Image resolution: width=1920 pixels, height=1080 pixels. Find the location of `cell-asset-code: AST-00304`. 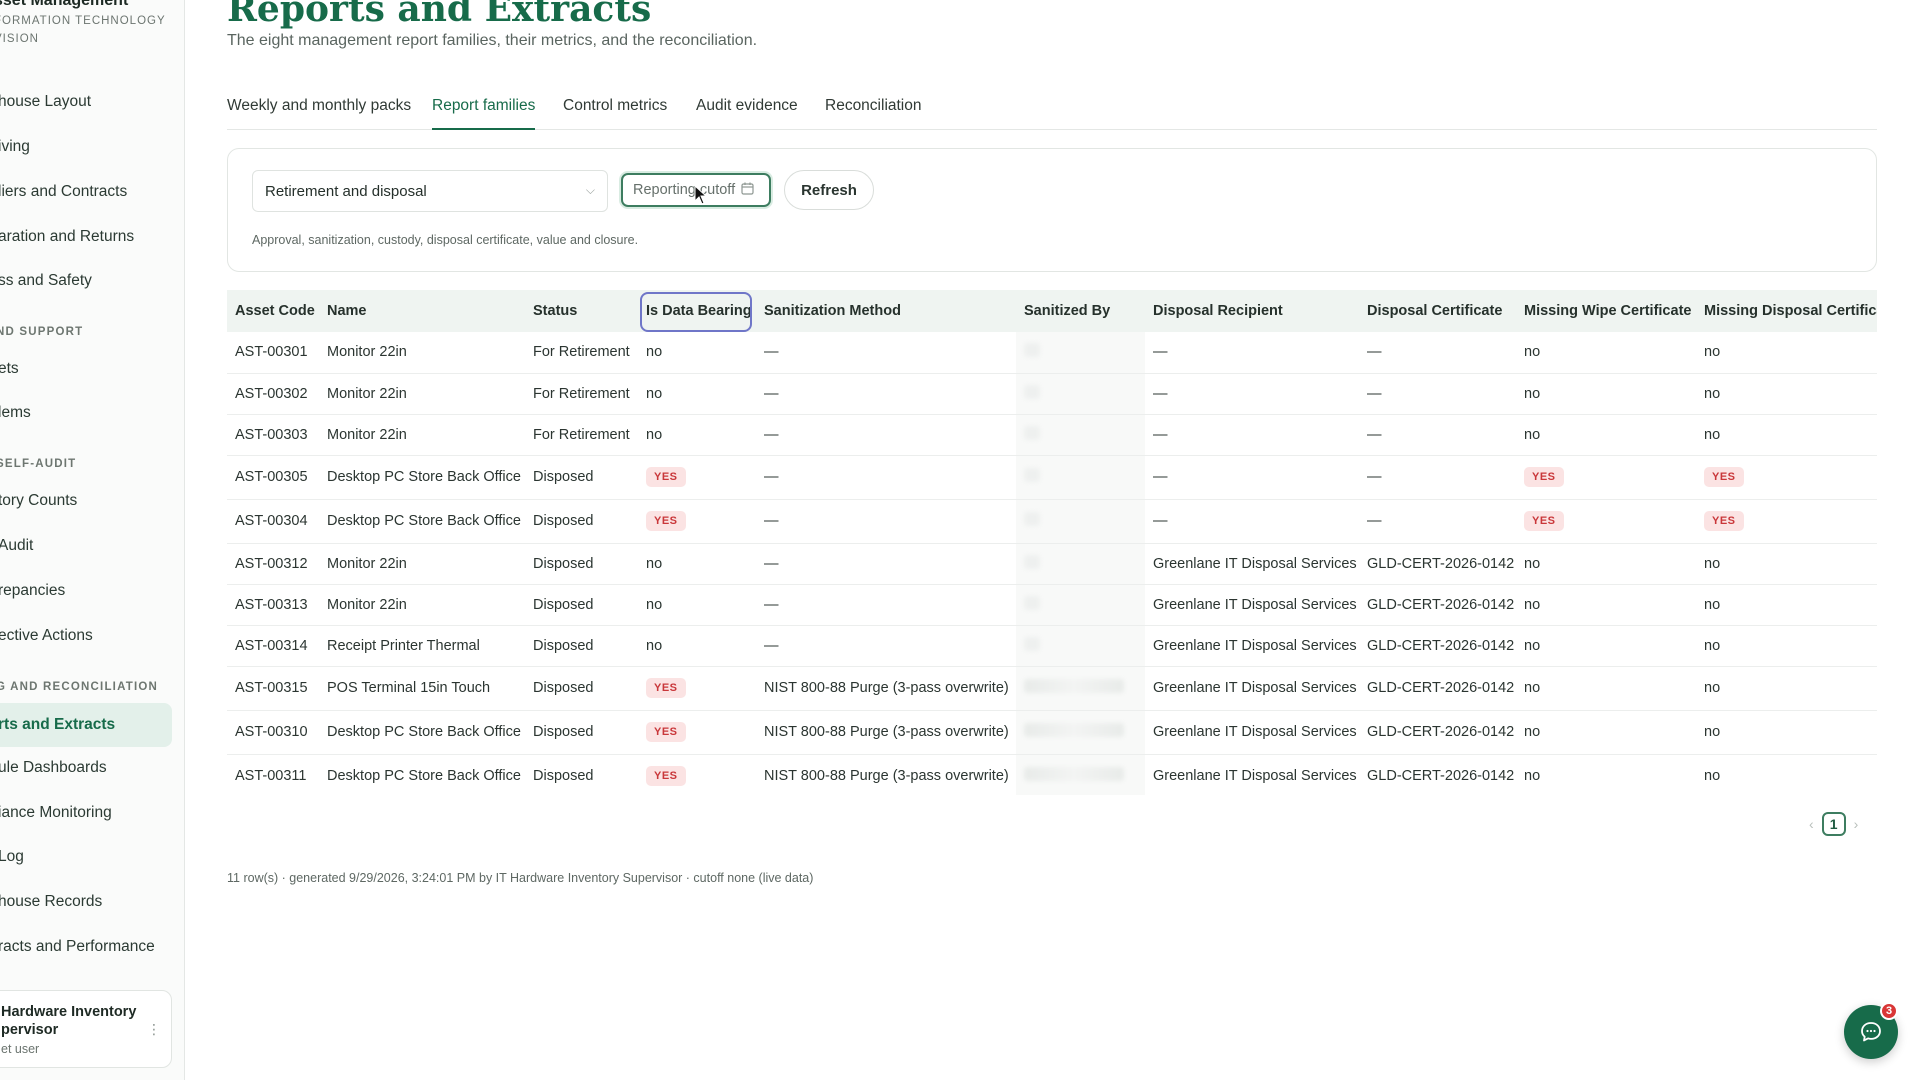

cell-asset-code: AST-00304 is located at coordinates (273, 521).